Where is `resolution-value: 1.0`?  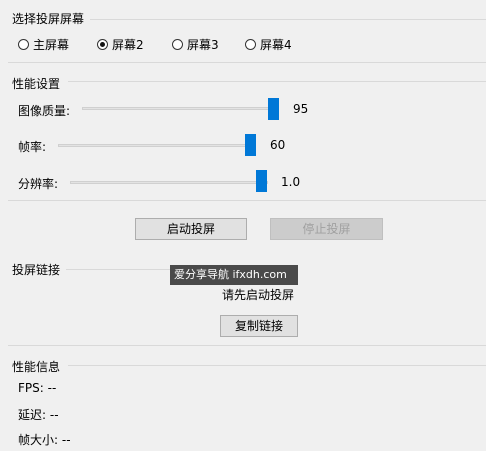 resolution-value: 1.0 is located at coordinates (291, 182).